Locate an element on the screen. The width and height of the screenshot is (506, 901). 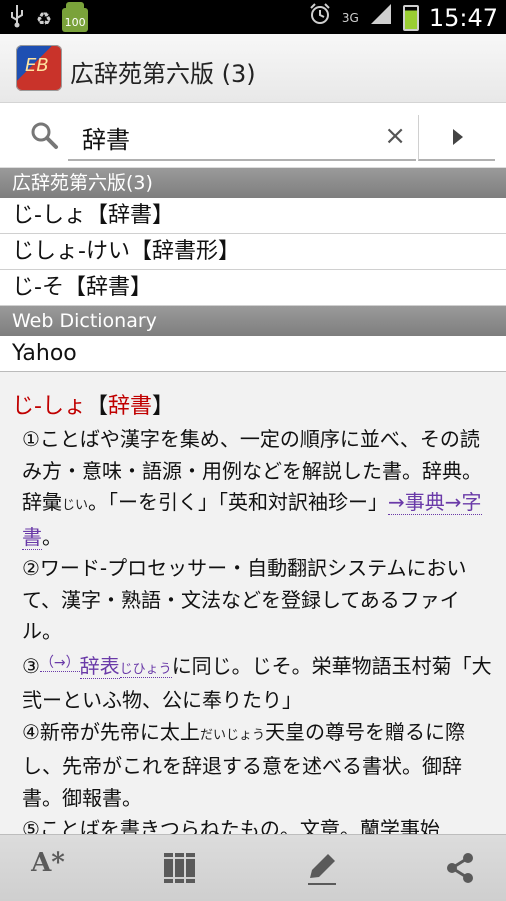
pencil-icon is located at coordinates (322, 869).